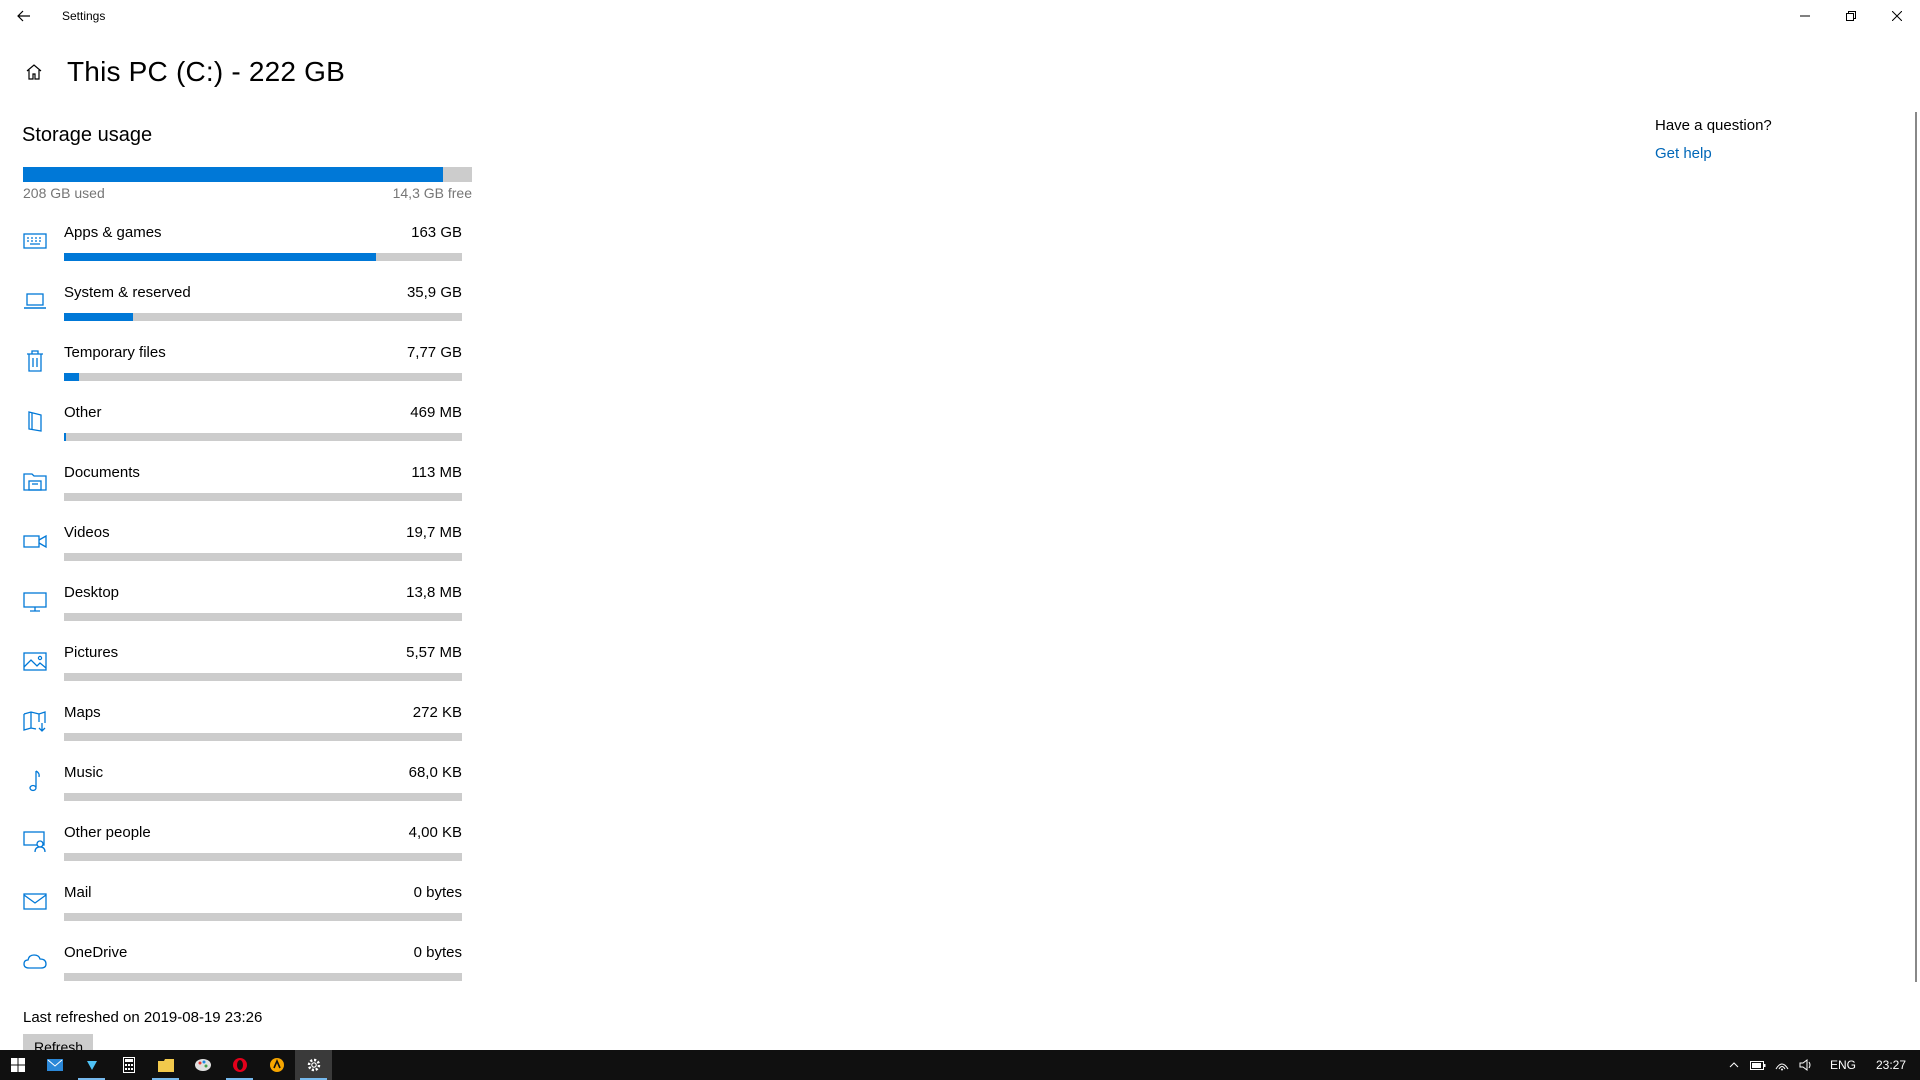 The height and width of the screenshot is (1080, 1920). I want to click on mail-icon, so click(35, 901).